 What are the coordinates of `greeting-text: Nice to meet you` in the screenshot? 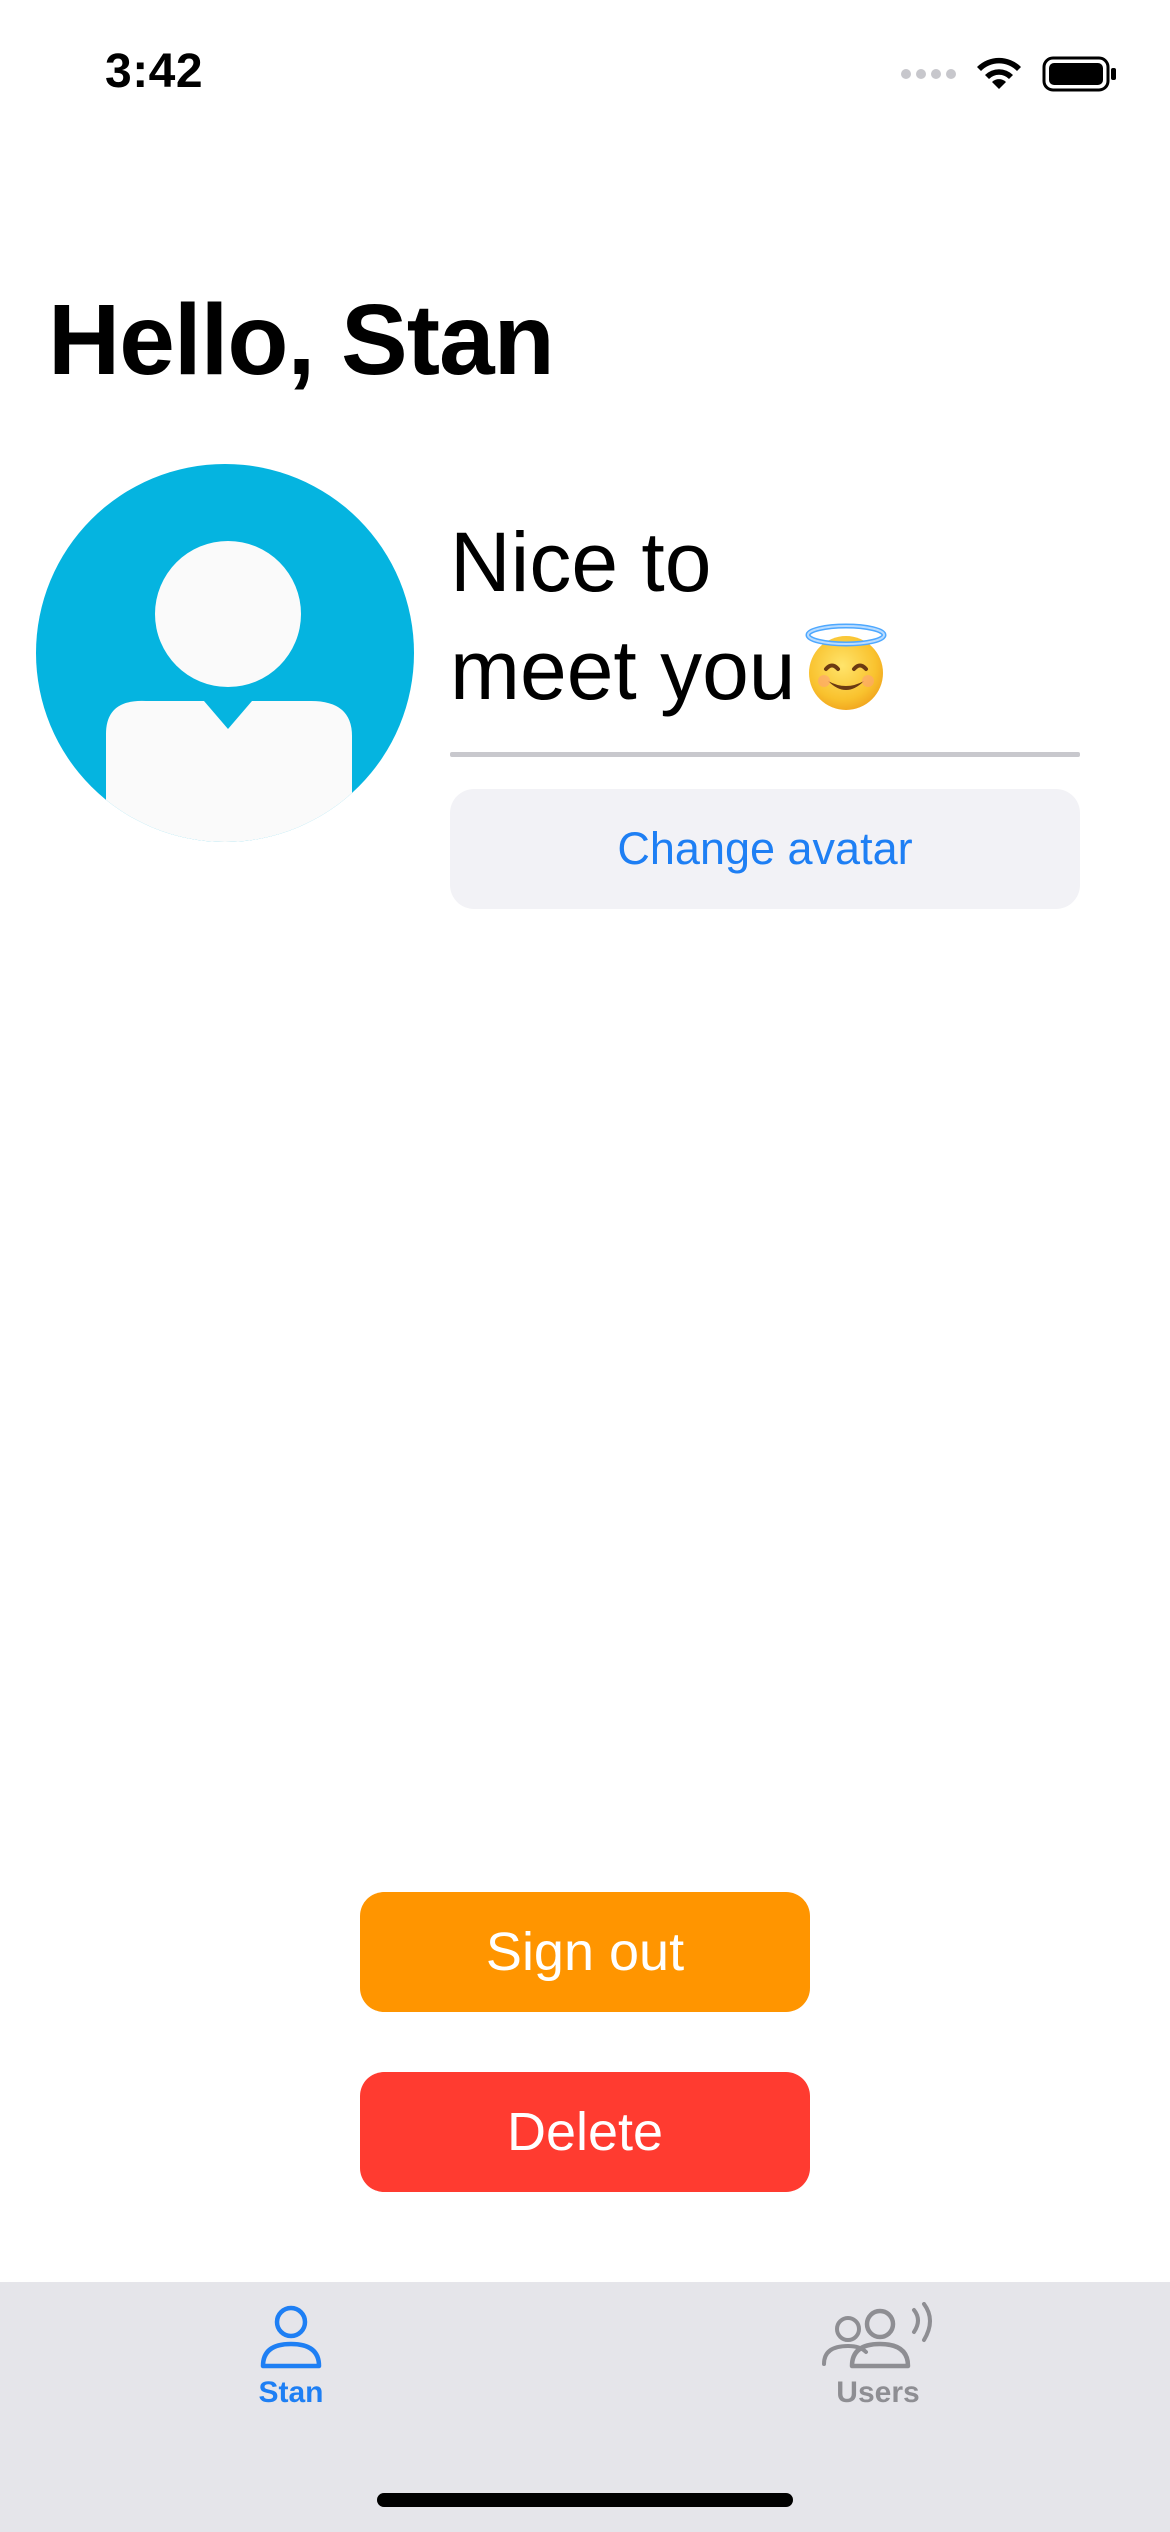 It's located at (770, 616).